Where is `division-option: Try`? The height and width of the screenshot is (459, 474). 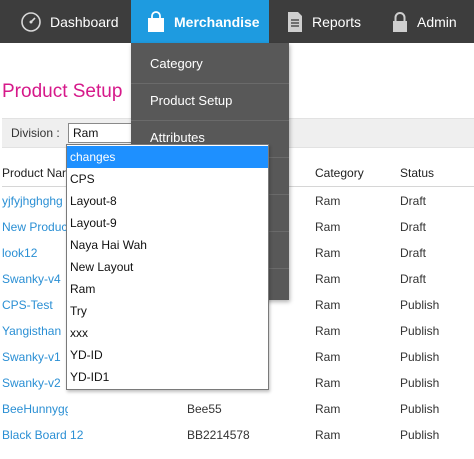 division-option: Try is located at coordinates (167, 311).